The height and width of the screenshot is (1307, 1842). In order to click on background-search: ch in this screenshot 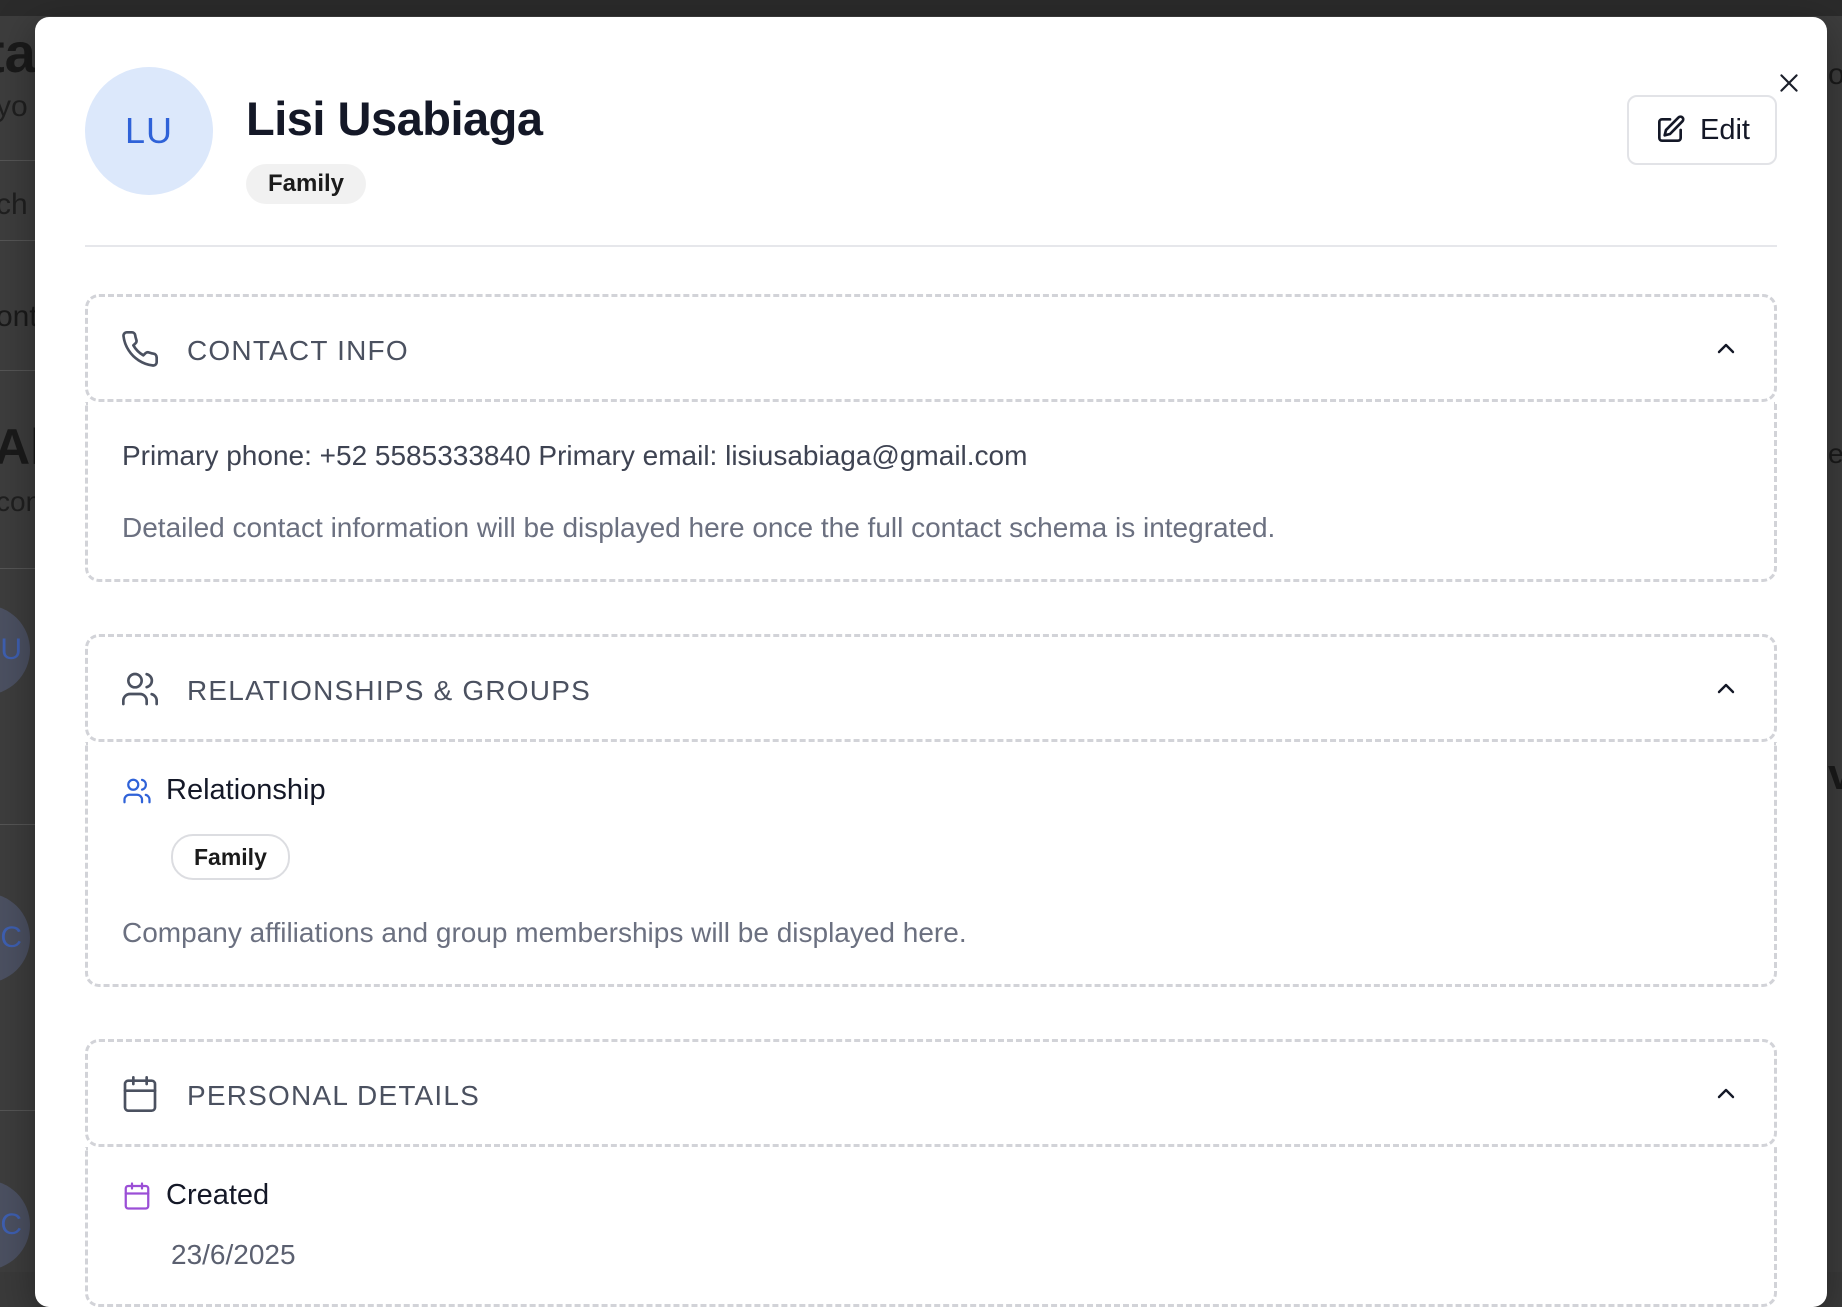, I will do `click(14, 204)`.